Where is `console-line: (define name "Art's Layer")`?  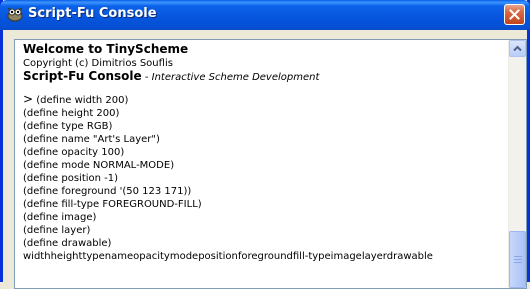
console-line: (define name "Art's Layer") is located at coordinates (91, 139).